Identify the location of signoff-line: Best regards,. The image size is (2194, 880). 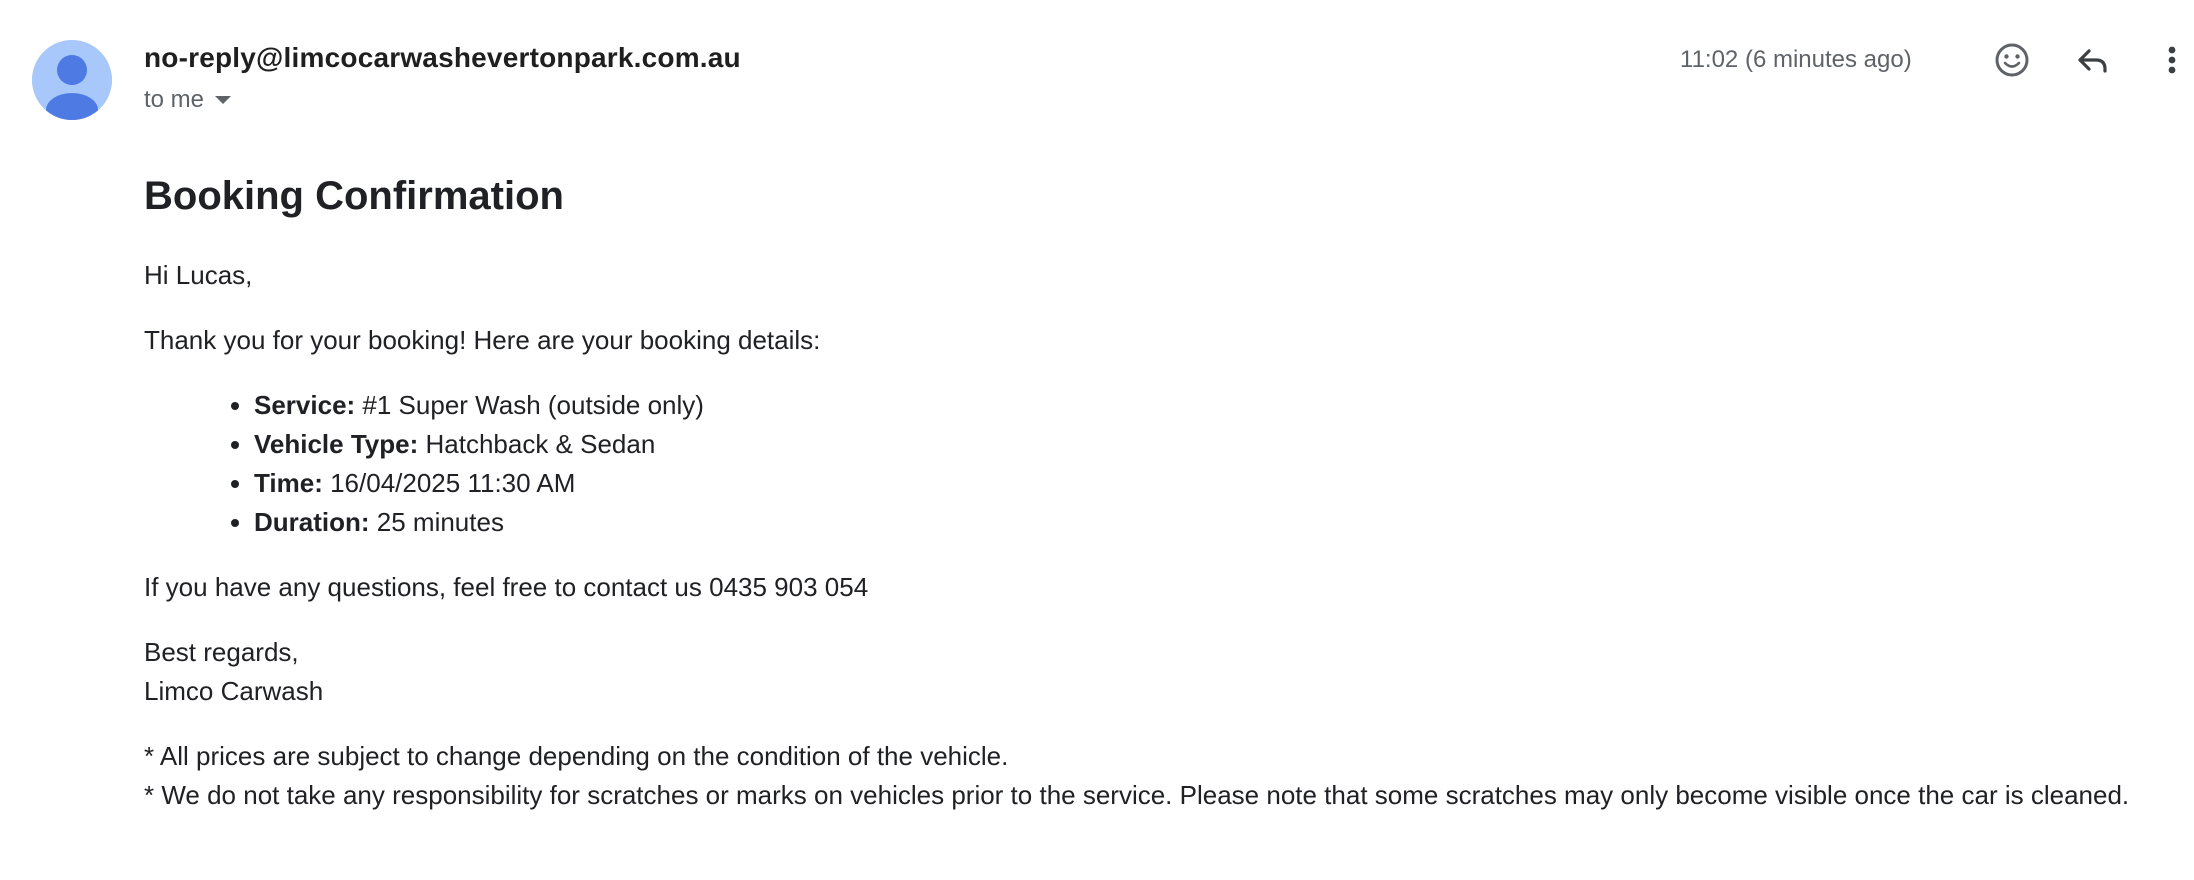
(221, 652).